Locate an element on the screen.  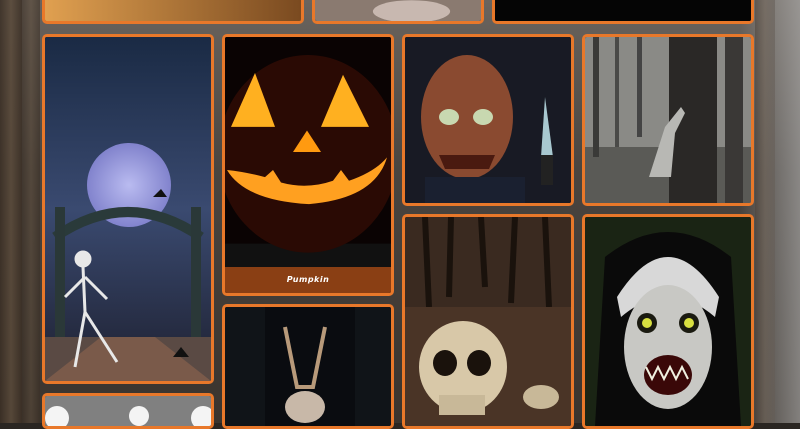
jack-o-lantern-image is located at coordinates (308, 145).